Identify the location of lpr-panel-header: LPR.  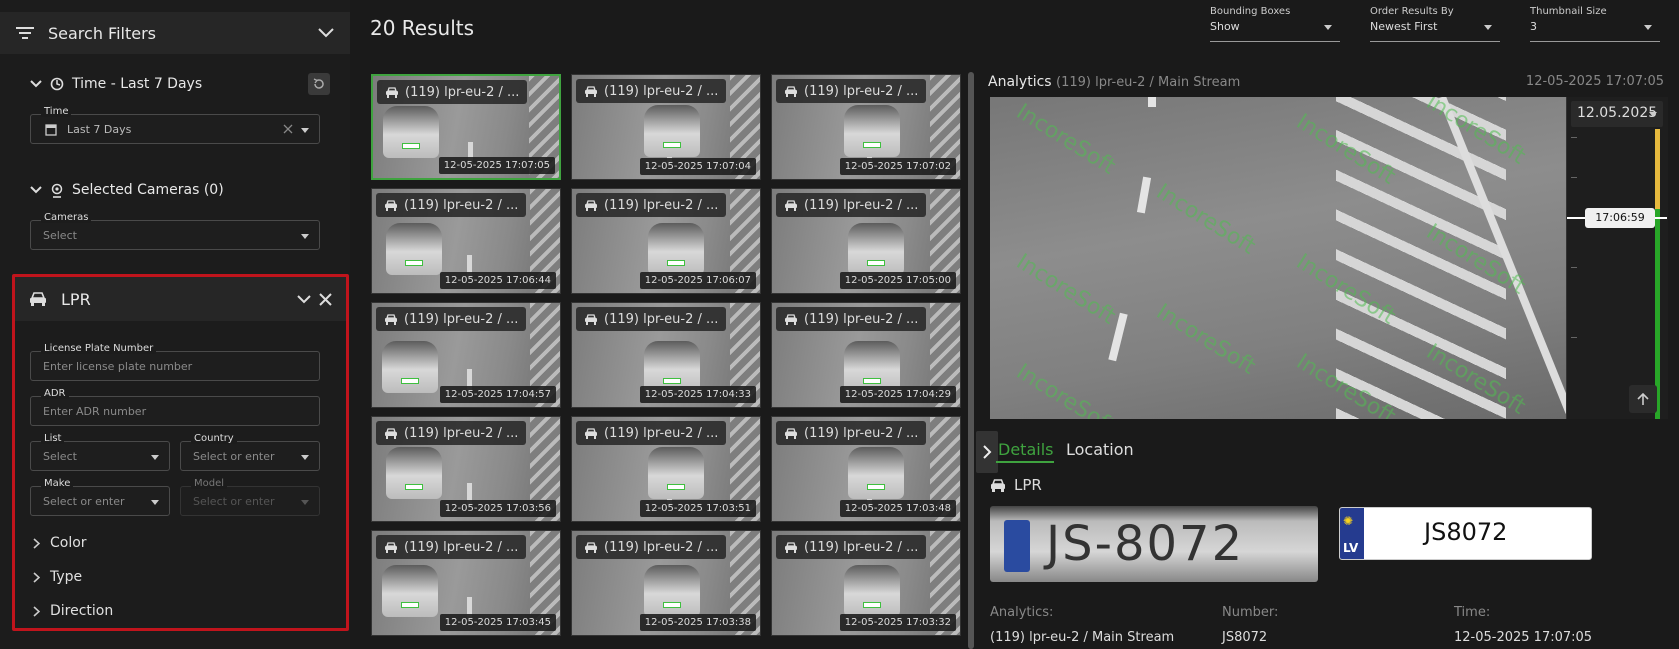
(180, 299).